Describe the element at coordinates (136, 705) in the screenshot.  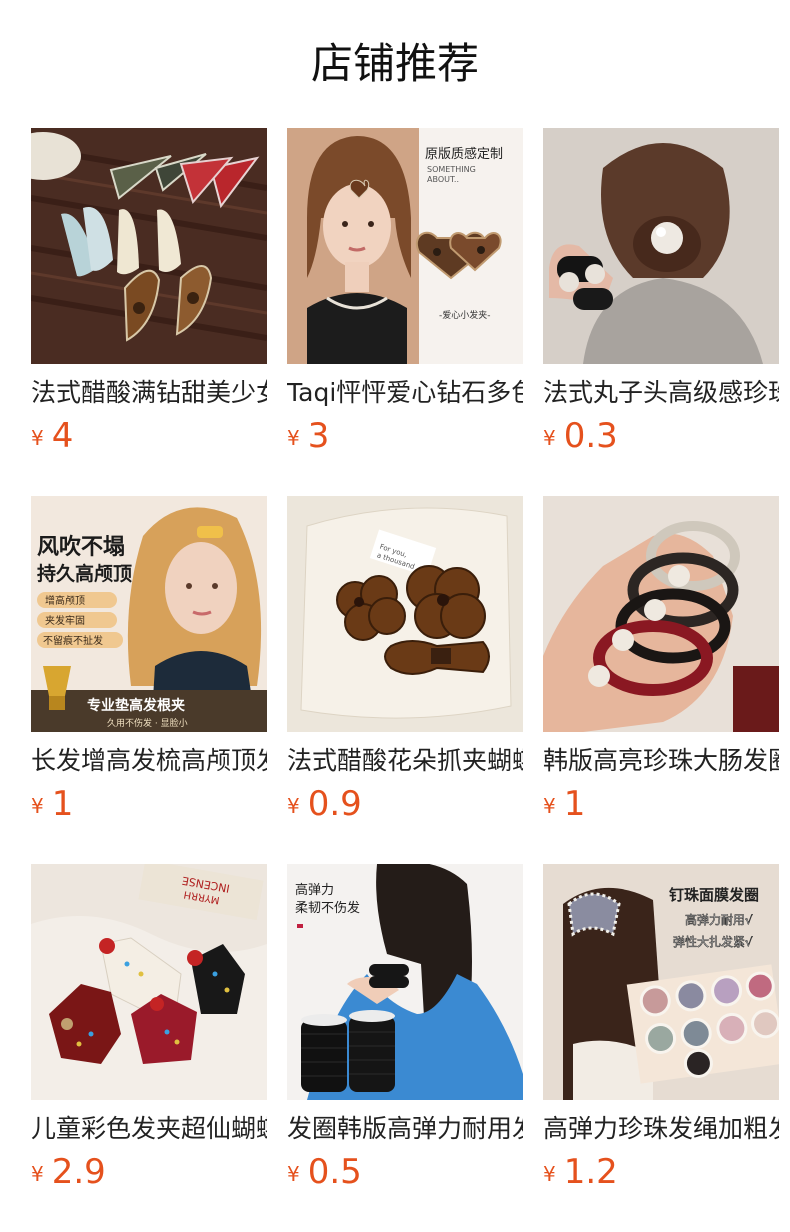
I see `svg-text: 专业垫高发根夹` at that location.